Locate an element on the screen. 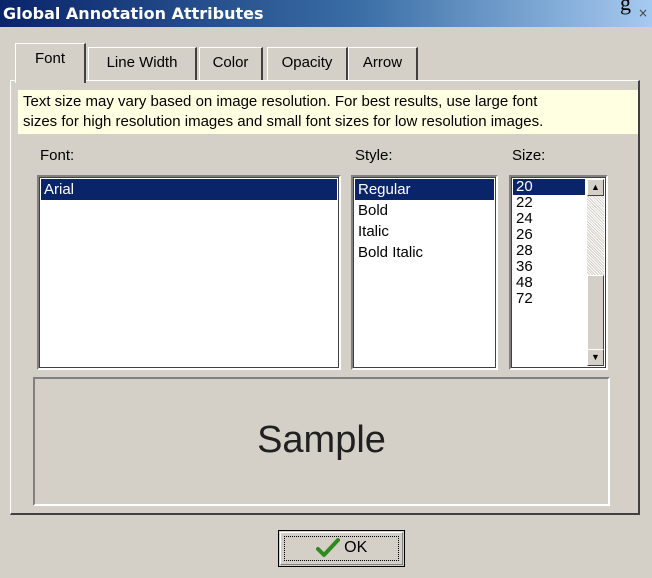 This screenshot has width=652, height=578. size-item-26: 26 is located at coordinates (549, 235).